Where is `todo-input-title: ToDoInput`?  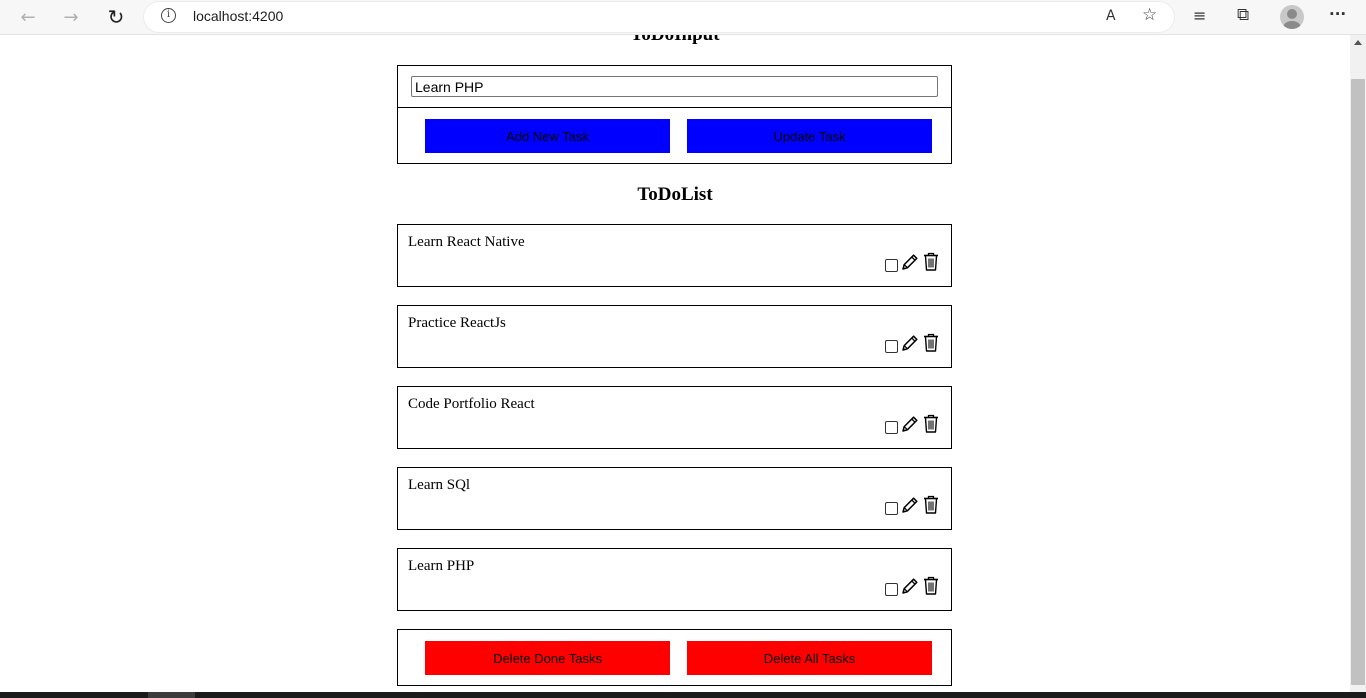 todo-input-title: ToDoInput is located at coordinates (675, 40).